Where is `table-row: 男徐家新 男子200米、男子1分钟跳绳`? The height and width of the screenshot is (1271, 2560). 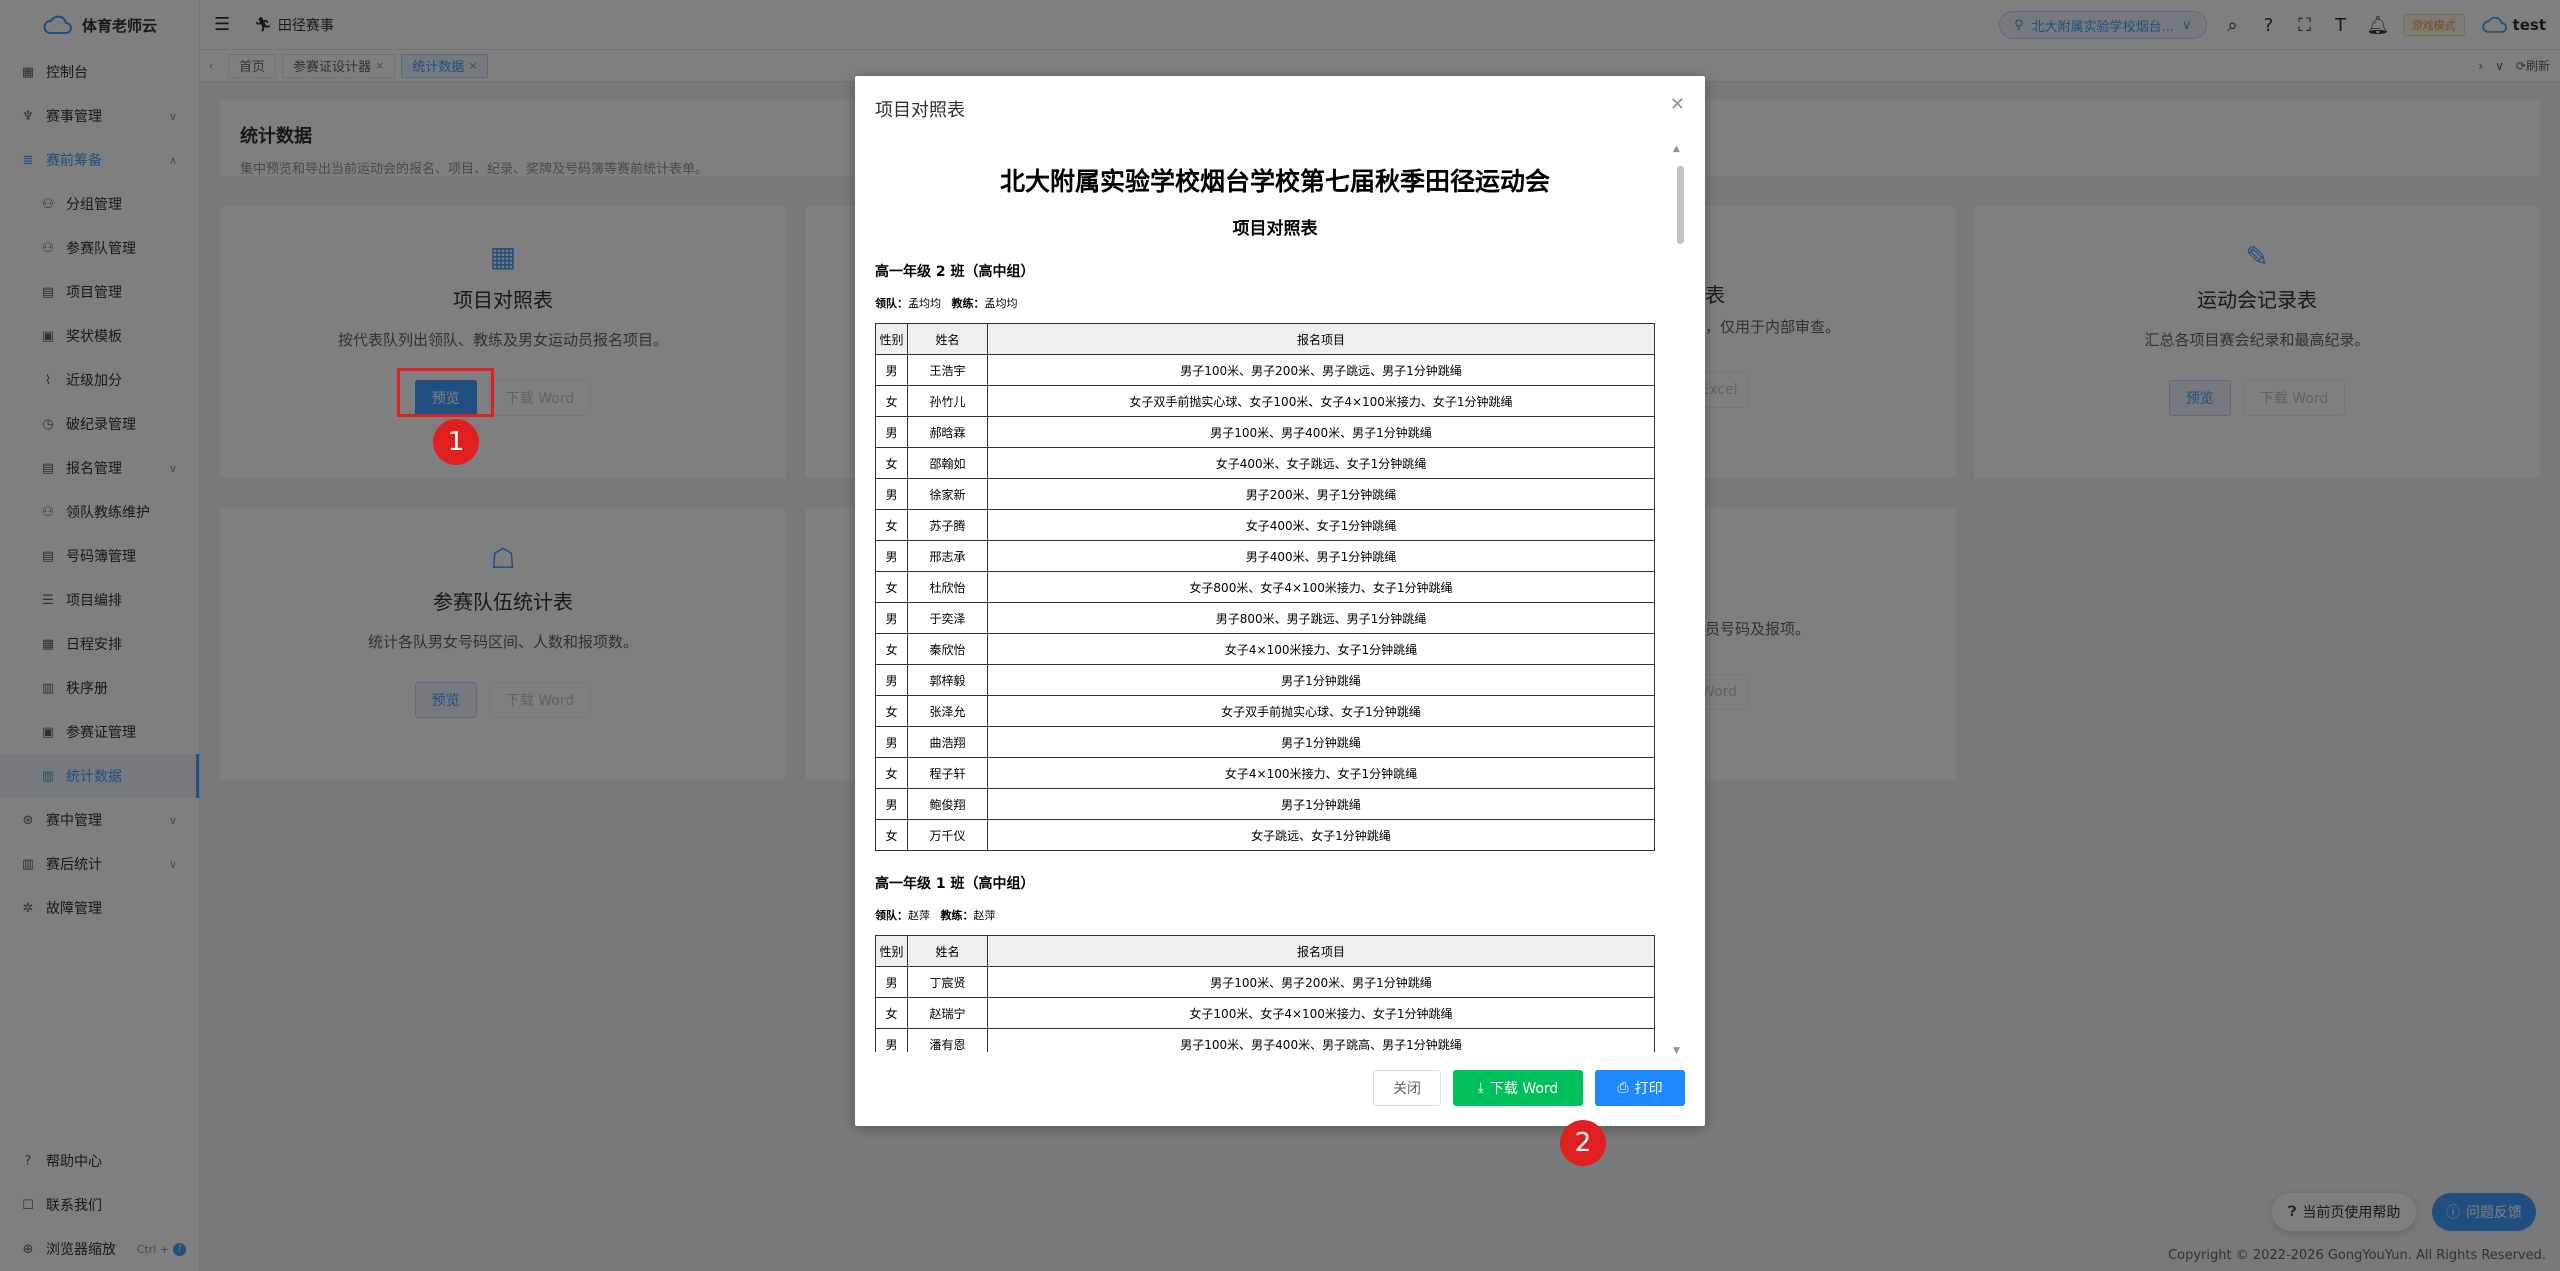 table-row: 男徐家新 男子200米、男子1分钟跳绳 is located at coordinates (1265, 494).